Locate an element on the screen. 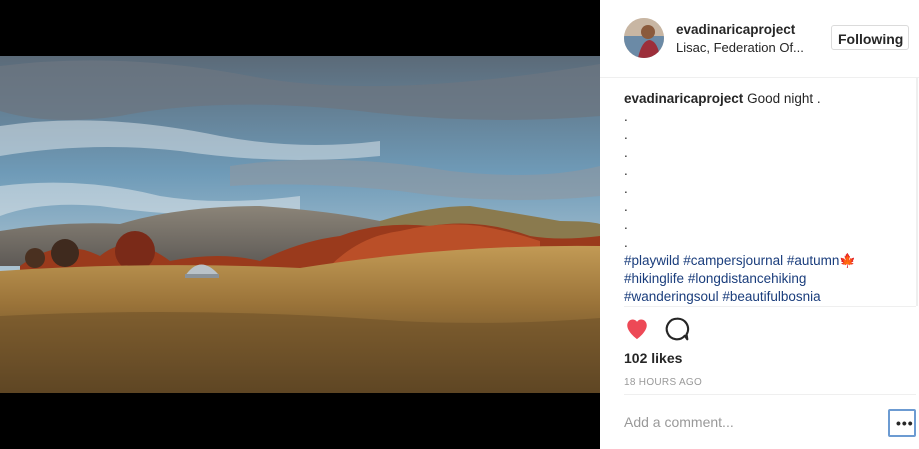 The height and width of the screenshot is (449, 919). post-username: evadinaricaproject is located at coordinates (735, 29).